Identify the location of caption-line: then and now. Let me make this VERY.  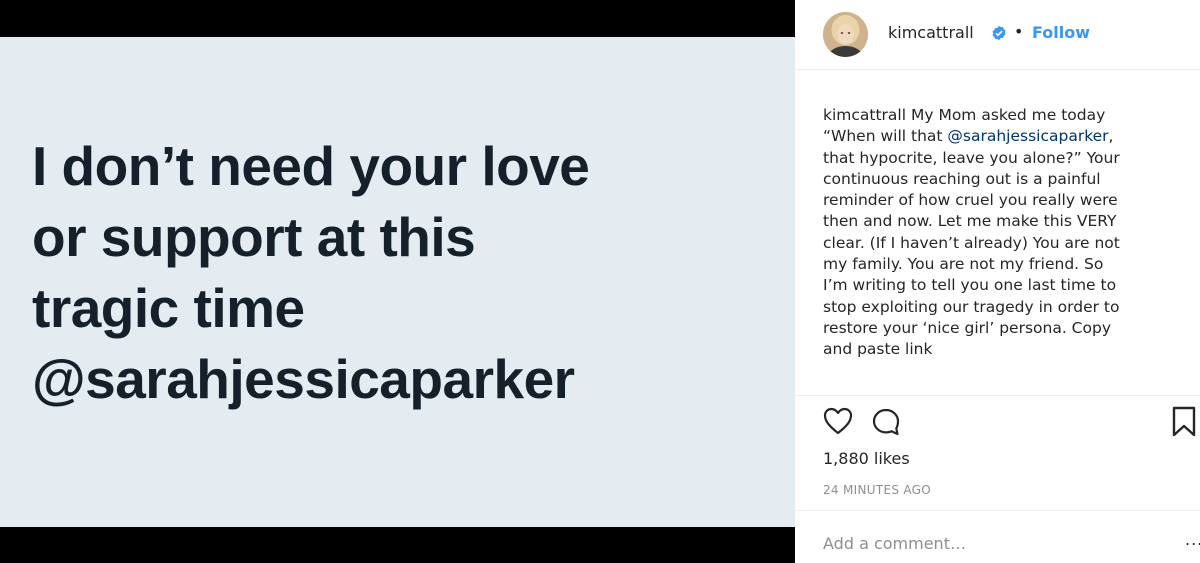
(970, 221).